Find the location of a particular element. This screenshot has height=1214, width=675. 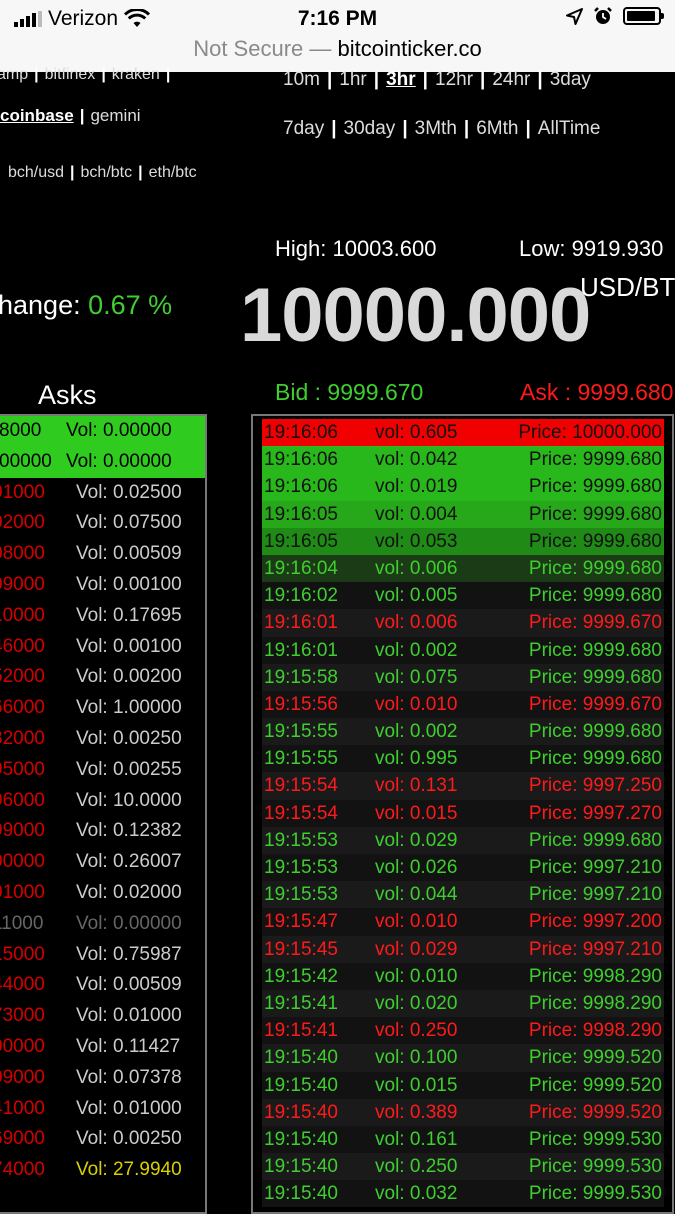

trade-row: 19:15:54 vol: 0.131 Price: 9997.250 is located at coordinates (463, 786).